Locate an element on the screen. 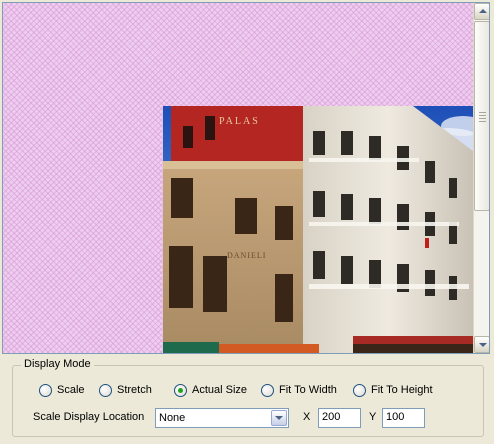 The image size is (494, 444). radio-scale: Scale is located at coordinates (62, 390).